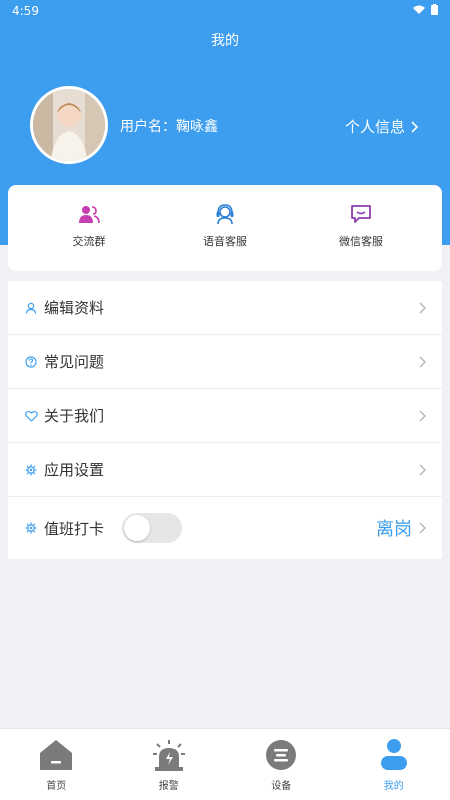 The image size is (450, 800). Describe the element at coordinates (361, 214) in the screenshot. I see `wechat-service-icon` at that location.